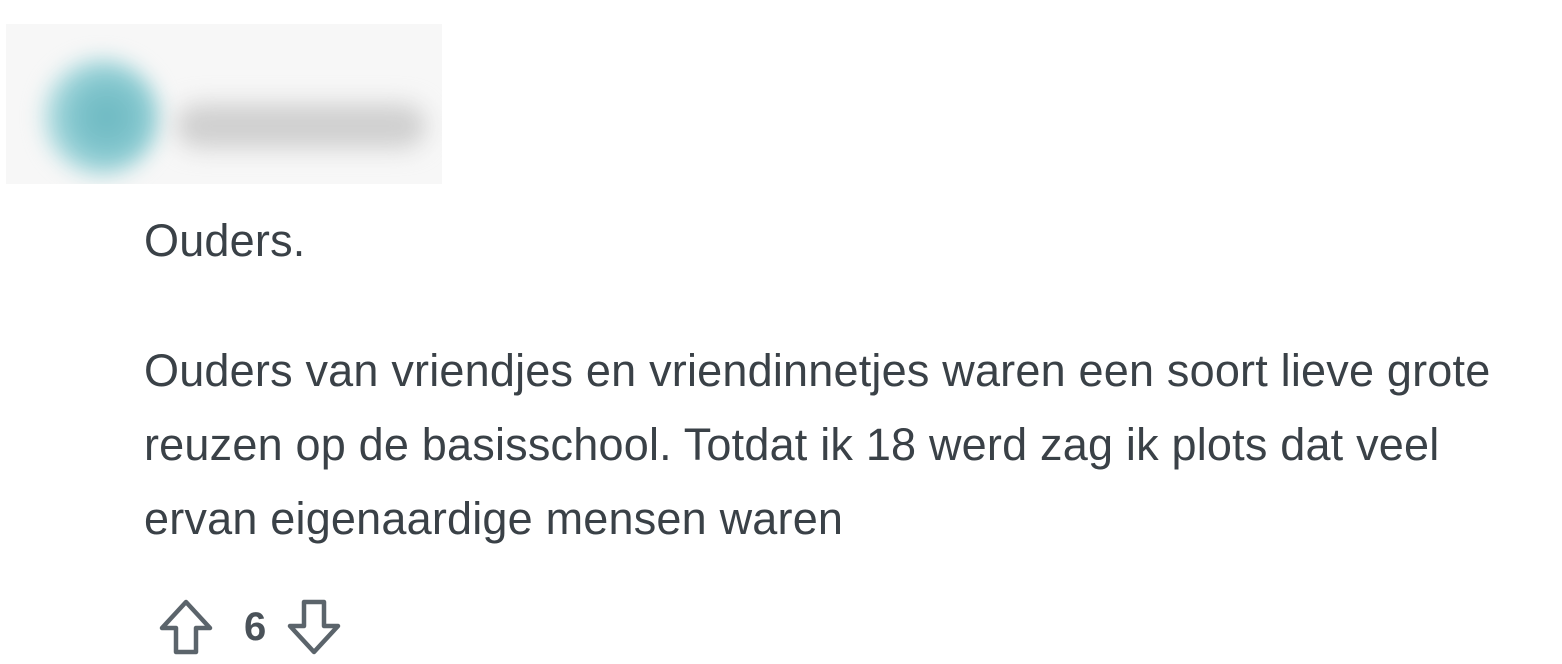  What do you see at coordinates (101, 117) in the screenshot?
I see `avatar` at bounding box center [101, 117].